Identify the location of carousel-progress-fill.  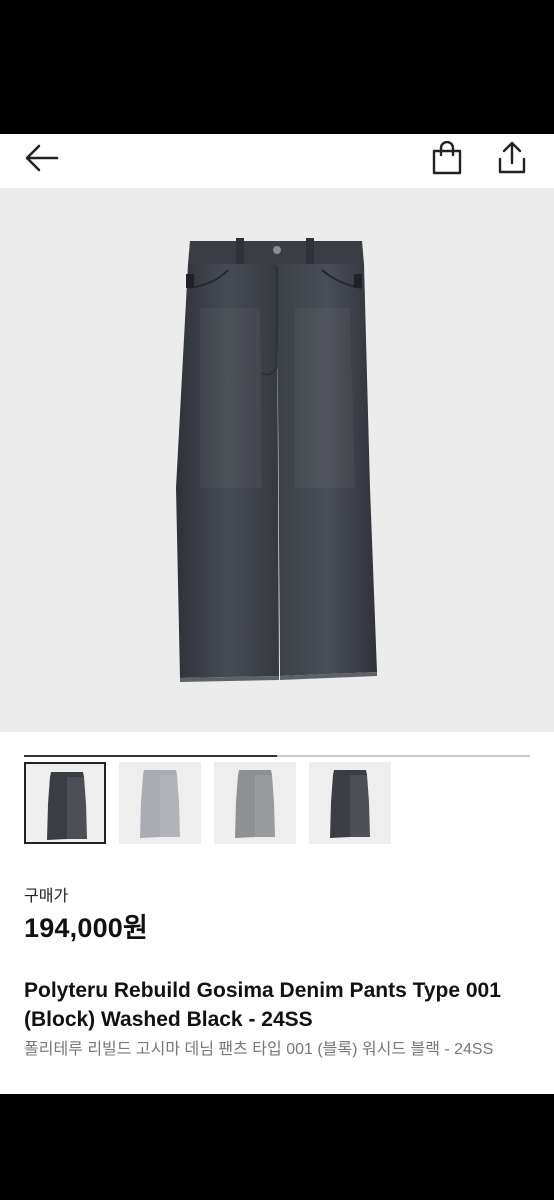
(150, 756).